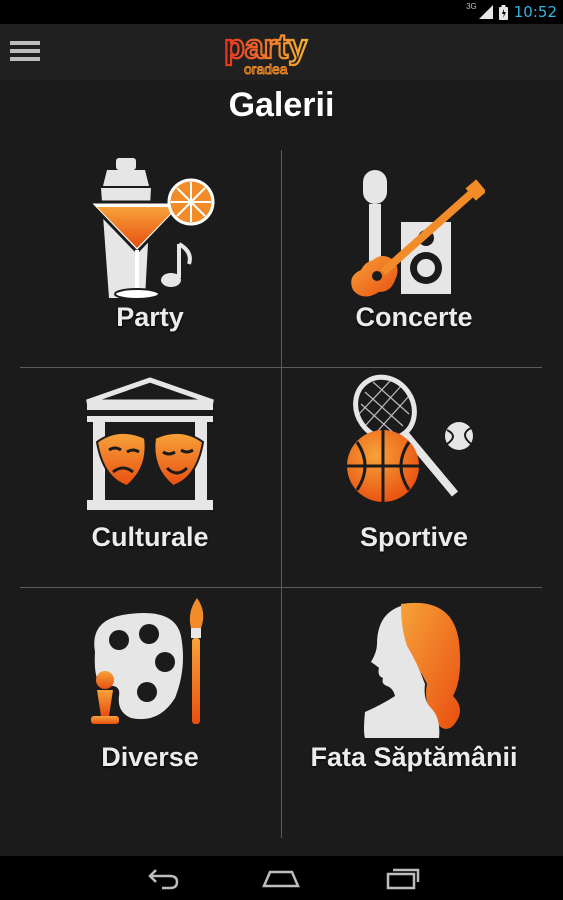 This screenshot has width=563, height=900. Describe the element at coordinates (150, 229) in the screenshot. I see `cocktail-icon` at that location.